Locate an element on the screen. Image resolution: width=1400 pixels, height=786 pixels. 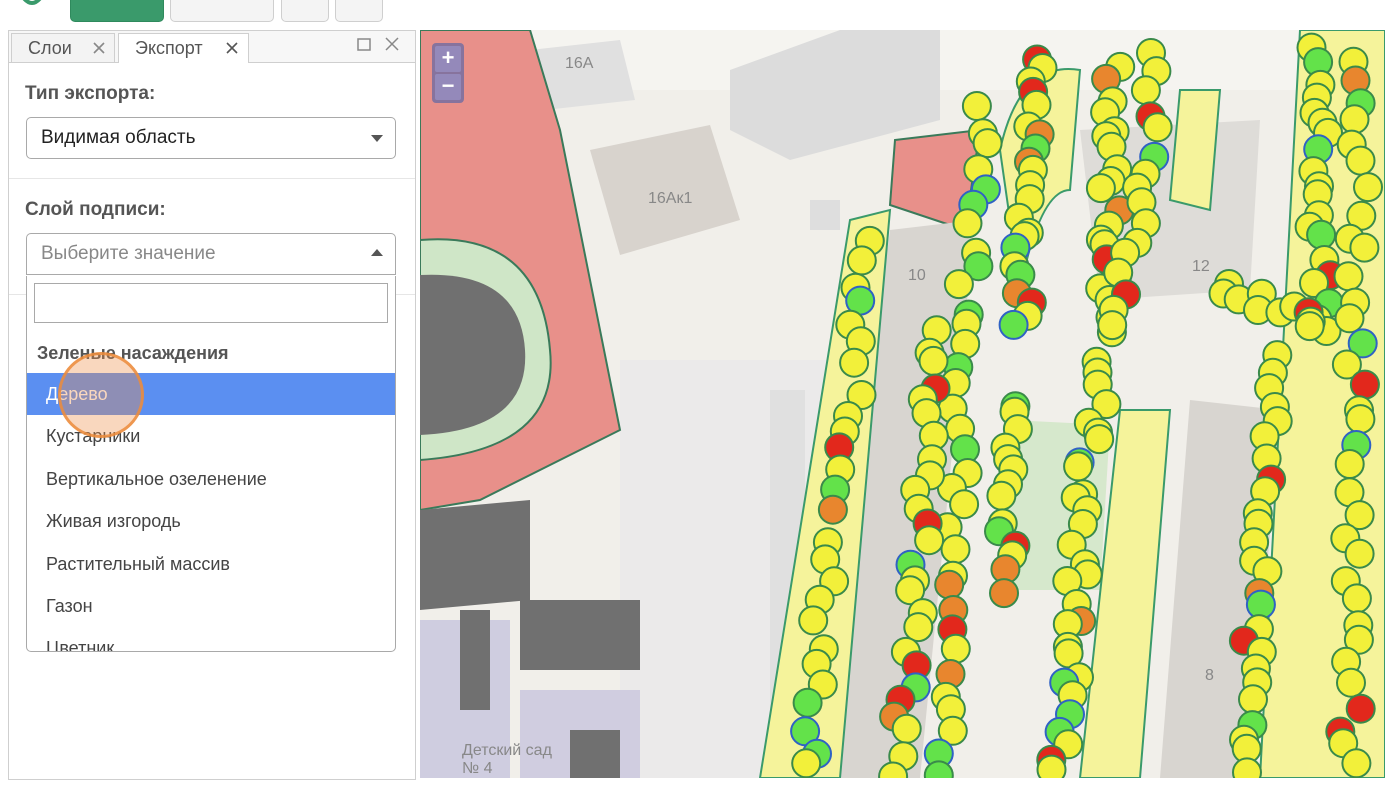
zoom-out-button: − is located at coordinates (448, 87).